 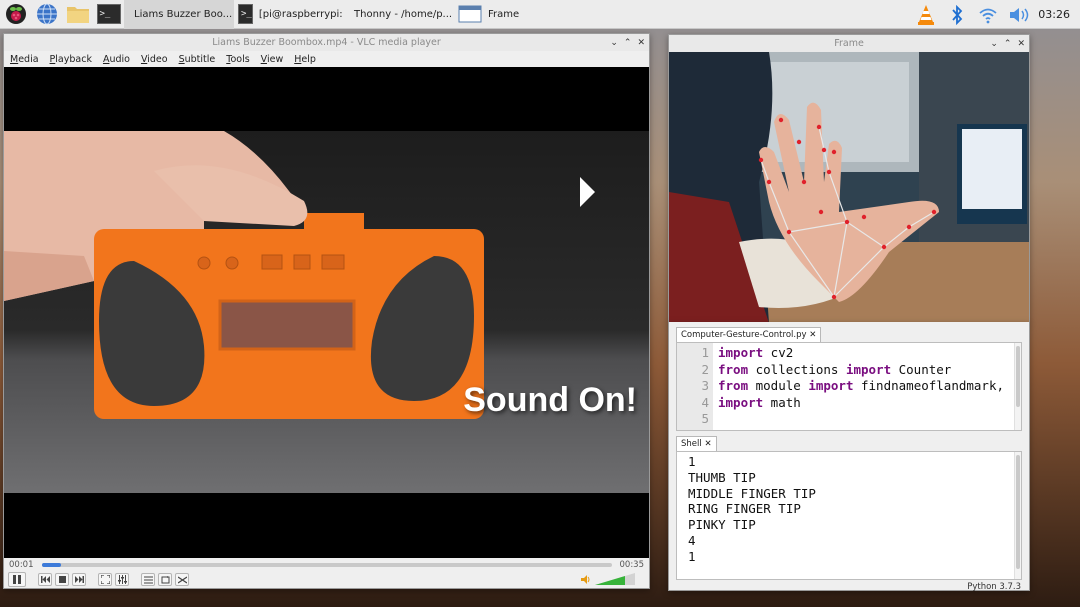 I want to click on code-line: from module import findnameoflandmark,, so click(x=869, y=386).